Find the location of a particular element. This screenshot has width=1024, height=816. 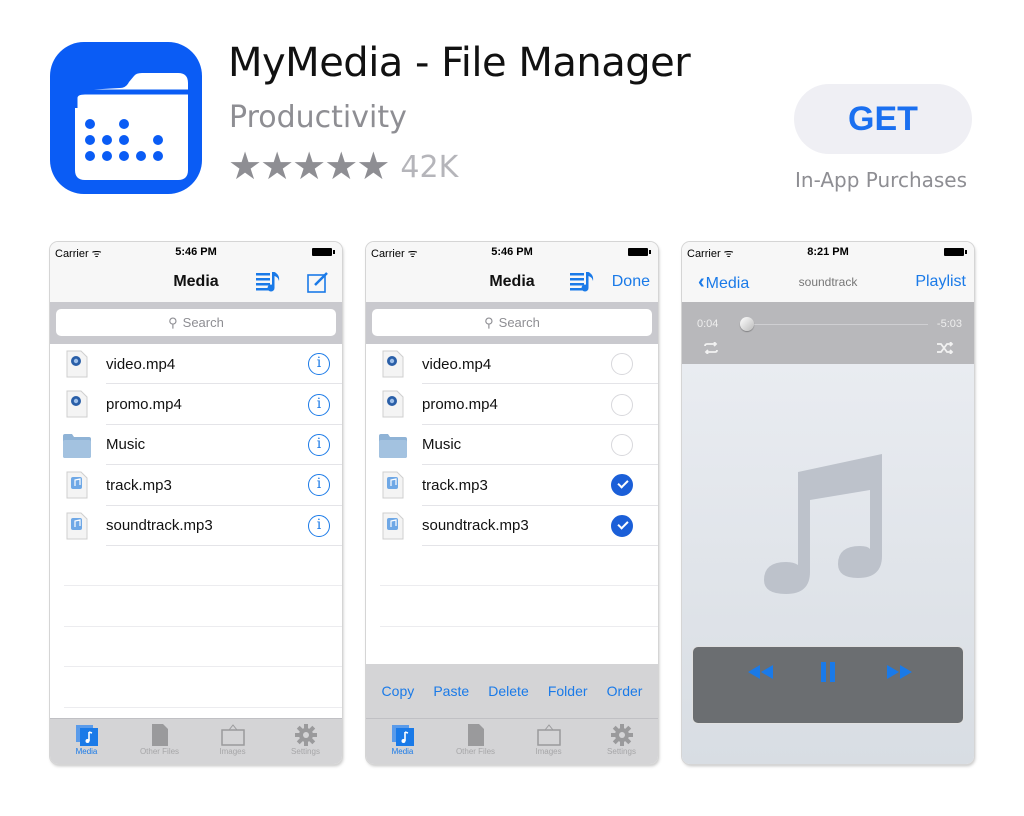

in-app-purchases-label: In-App Purchases is located at coordinates (881, 180).